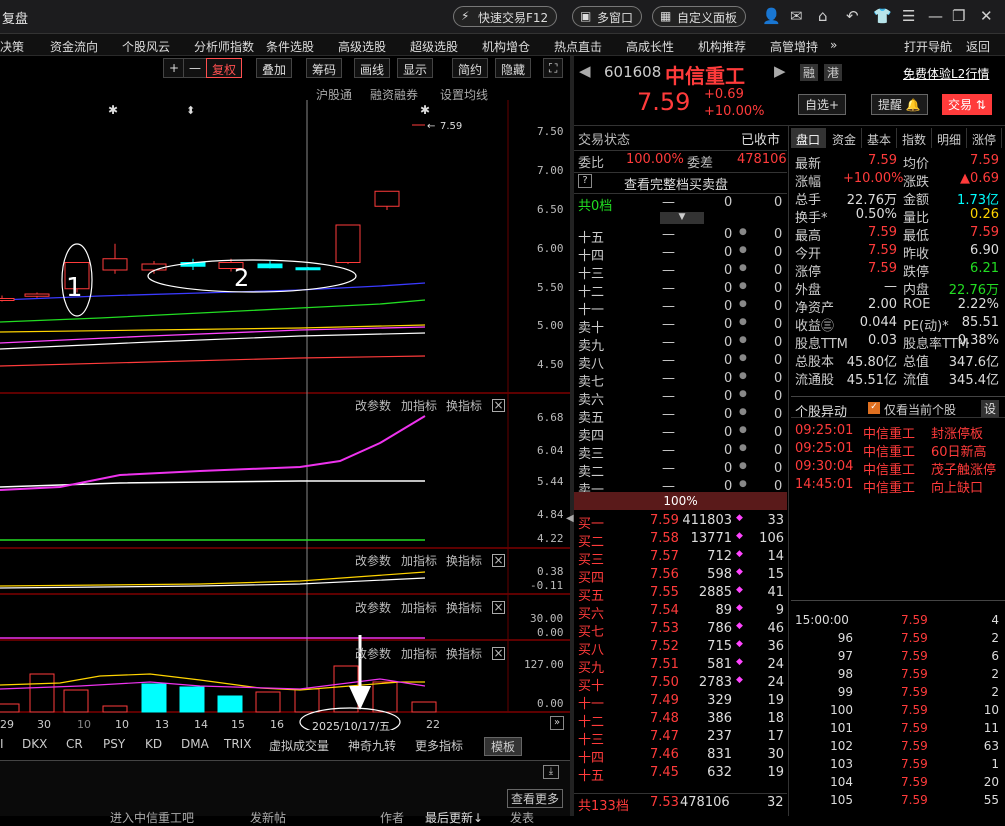 The image size is (1005, 826). I want to click on hide-button: 隐藏, so click(513, 68).